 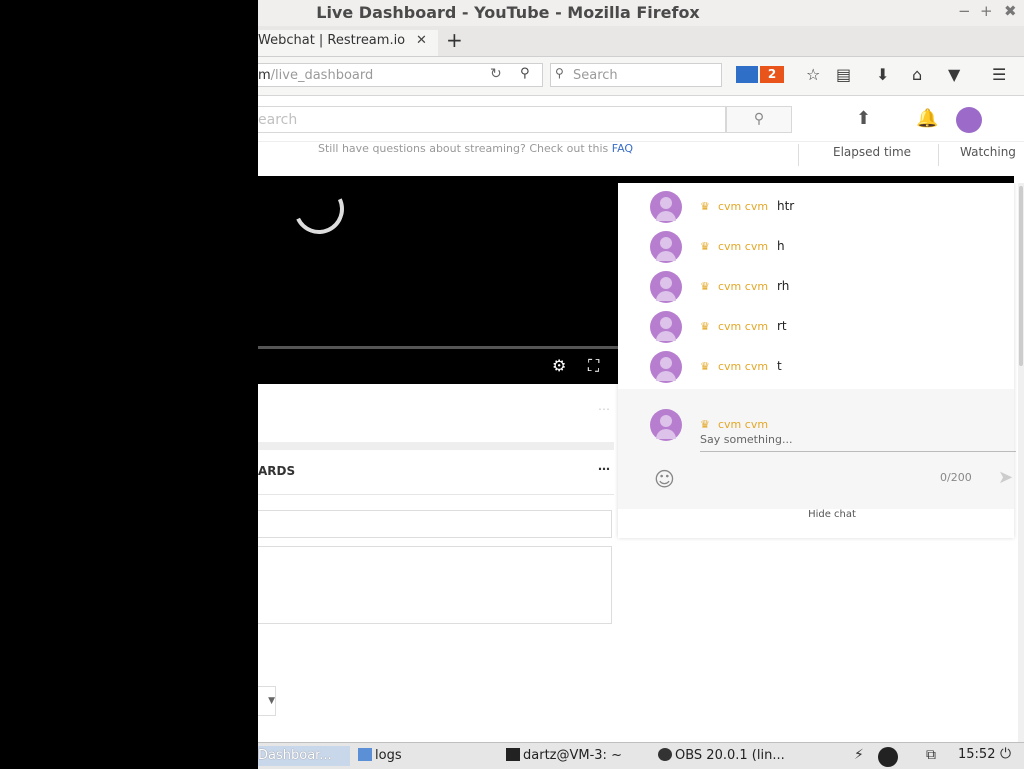 What do you see at coordinates (825, 209) in the screenshot?
I see `chat-message: ♛ cvm cvm htr` at bounding box center [825, 209].